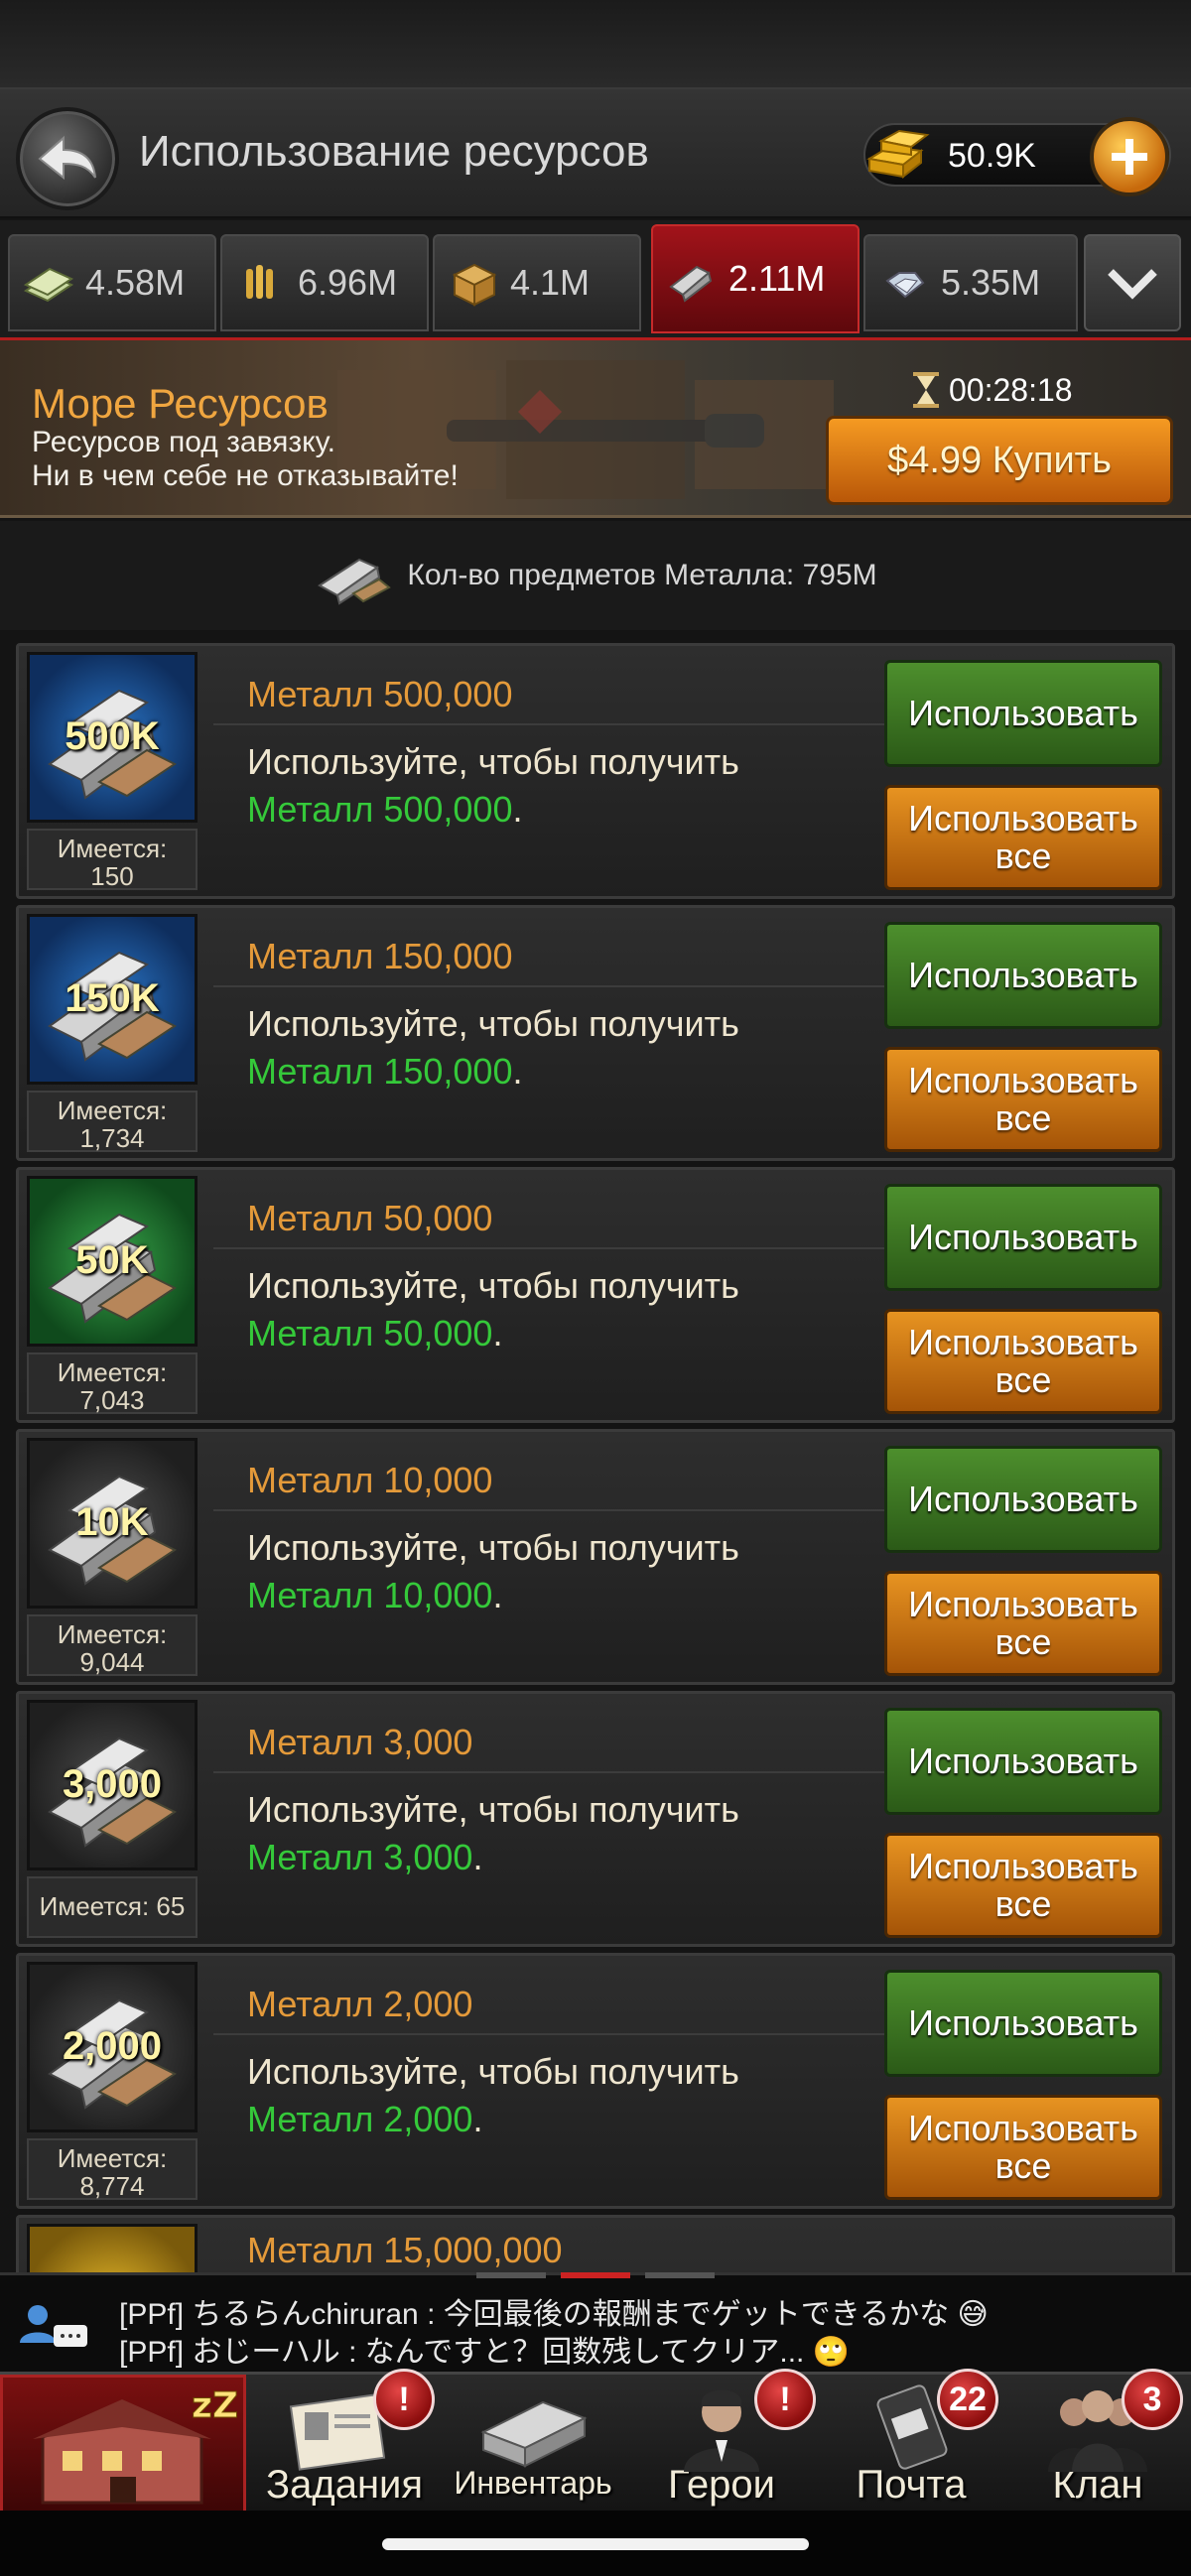 The image size is (1191, 2576). I want to click on owned-count-text: Имеется: 65, so click(113, 1906).